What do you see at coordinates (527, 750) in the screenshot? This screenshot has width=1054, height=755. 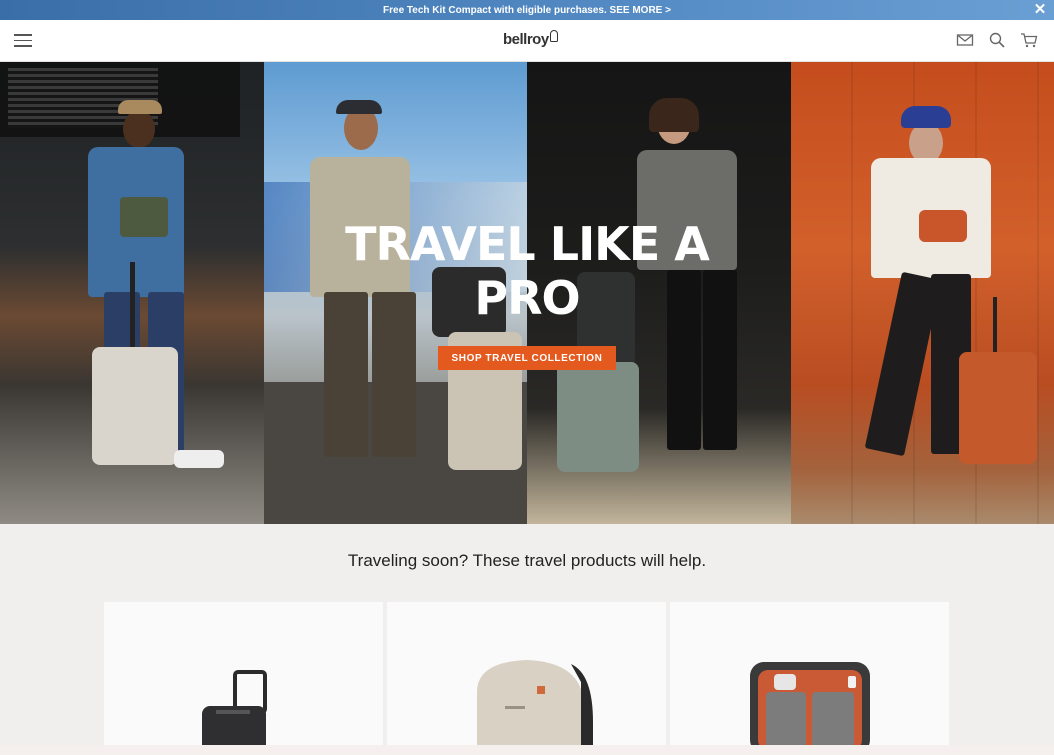 I see `page-fade` at bounding box center [527, 750].